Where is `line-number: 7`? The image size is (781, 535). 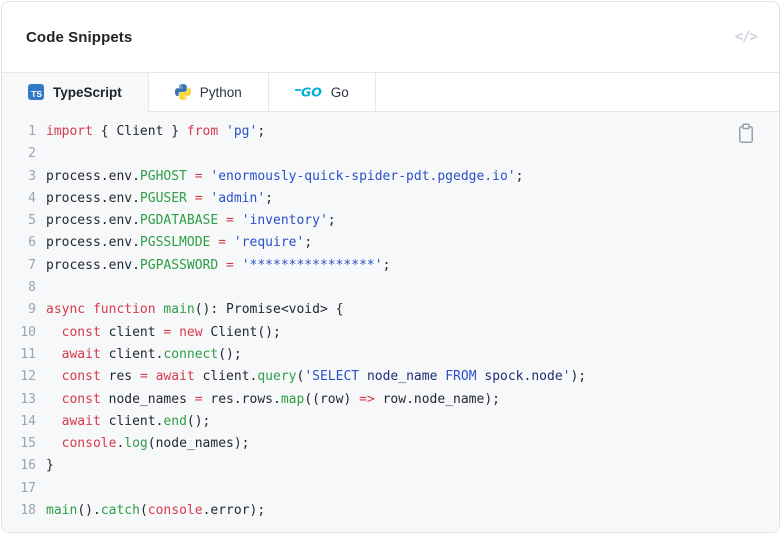 line-number: 7 is located at coordinates (32, 265).